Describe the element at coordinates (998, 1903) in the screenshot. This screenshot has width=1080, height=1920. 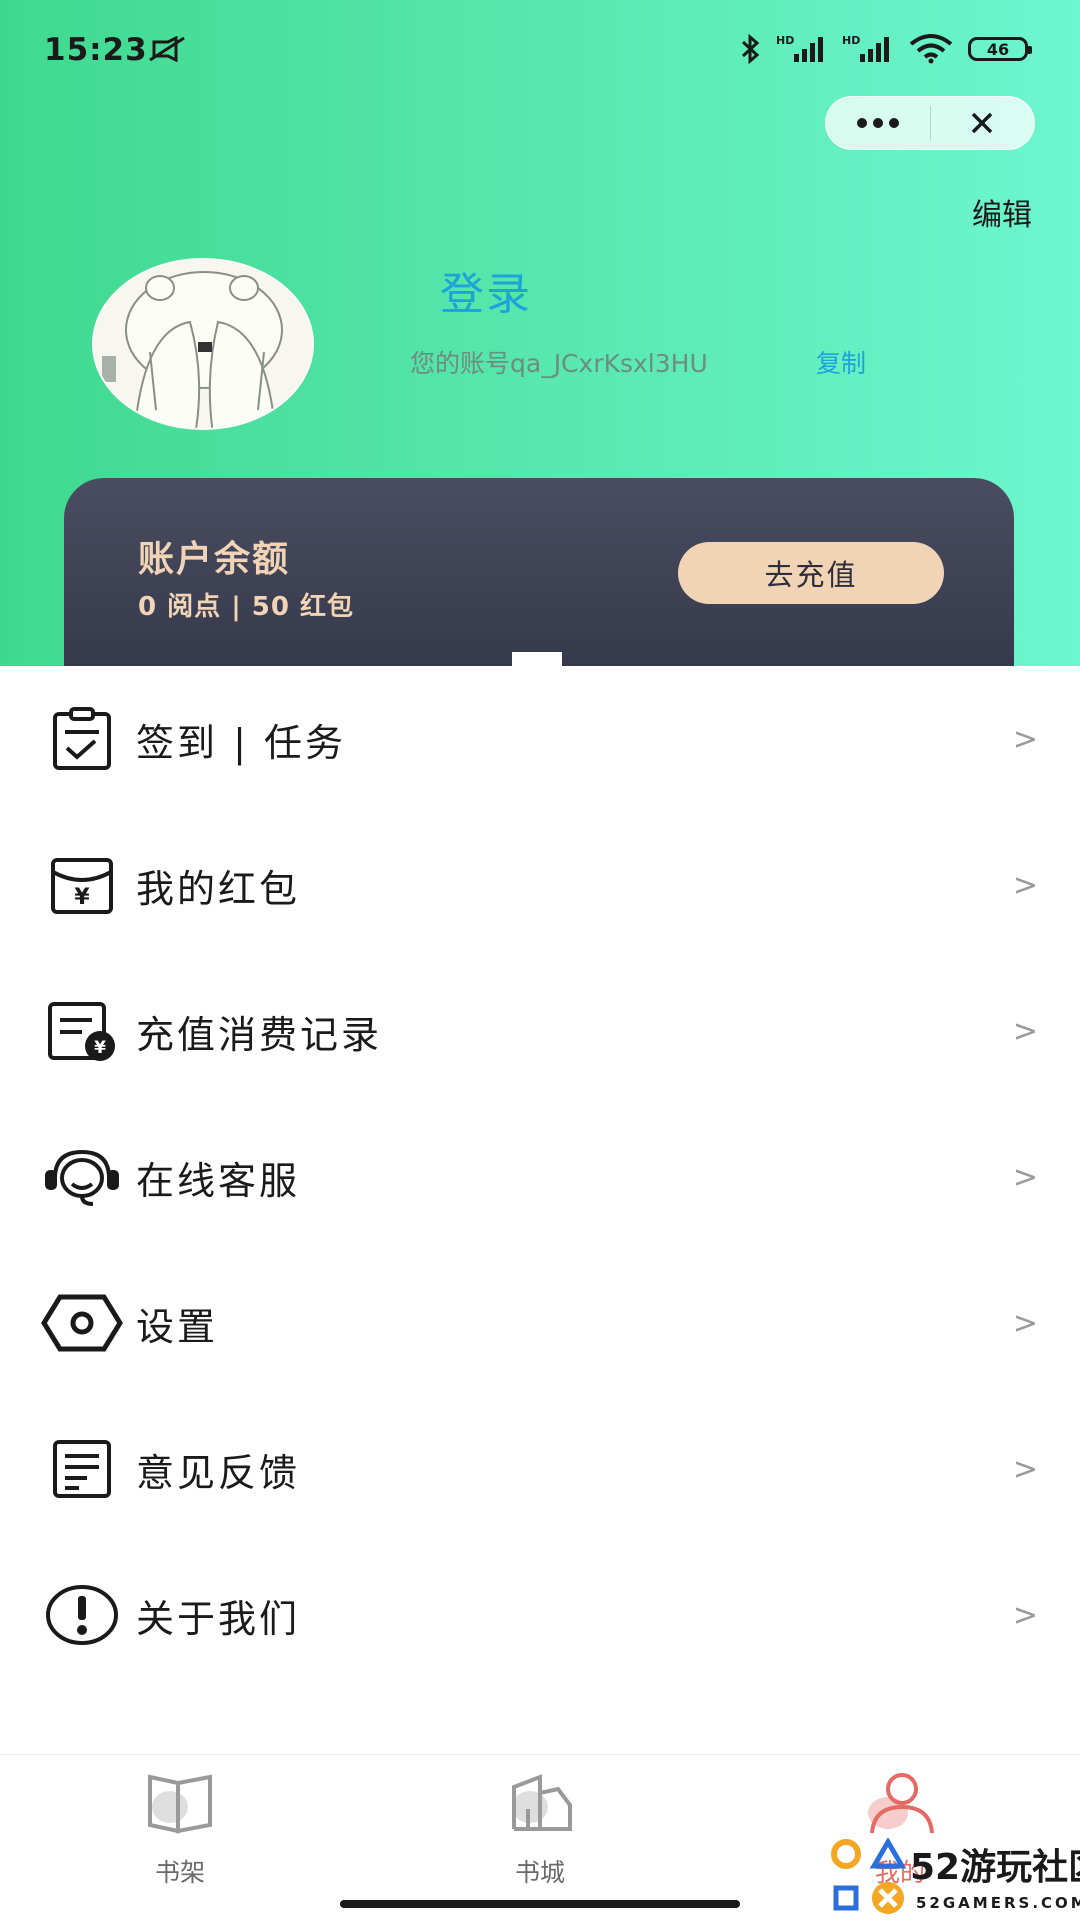
I see `watermark-subtext: 52GAMERS.COM` at that location.